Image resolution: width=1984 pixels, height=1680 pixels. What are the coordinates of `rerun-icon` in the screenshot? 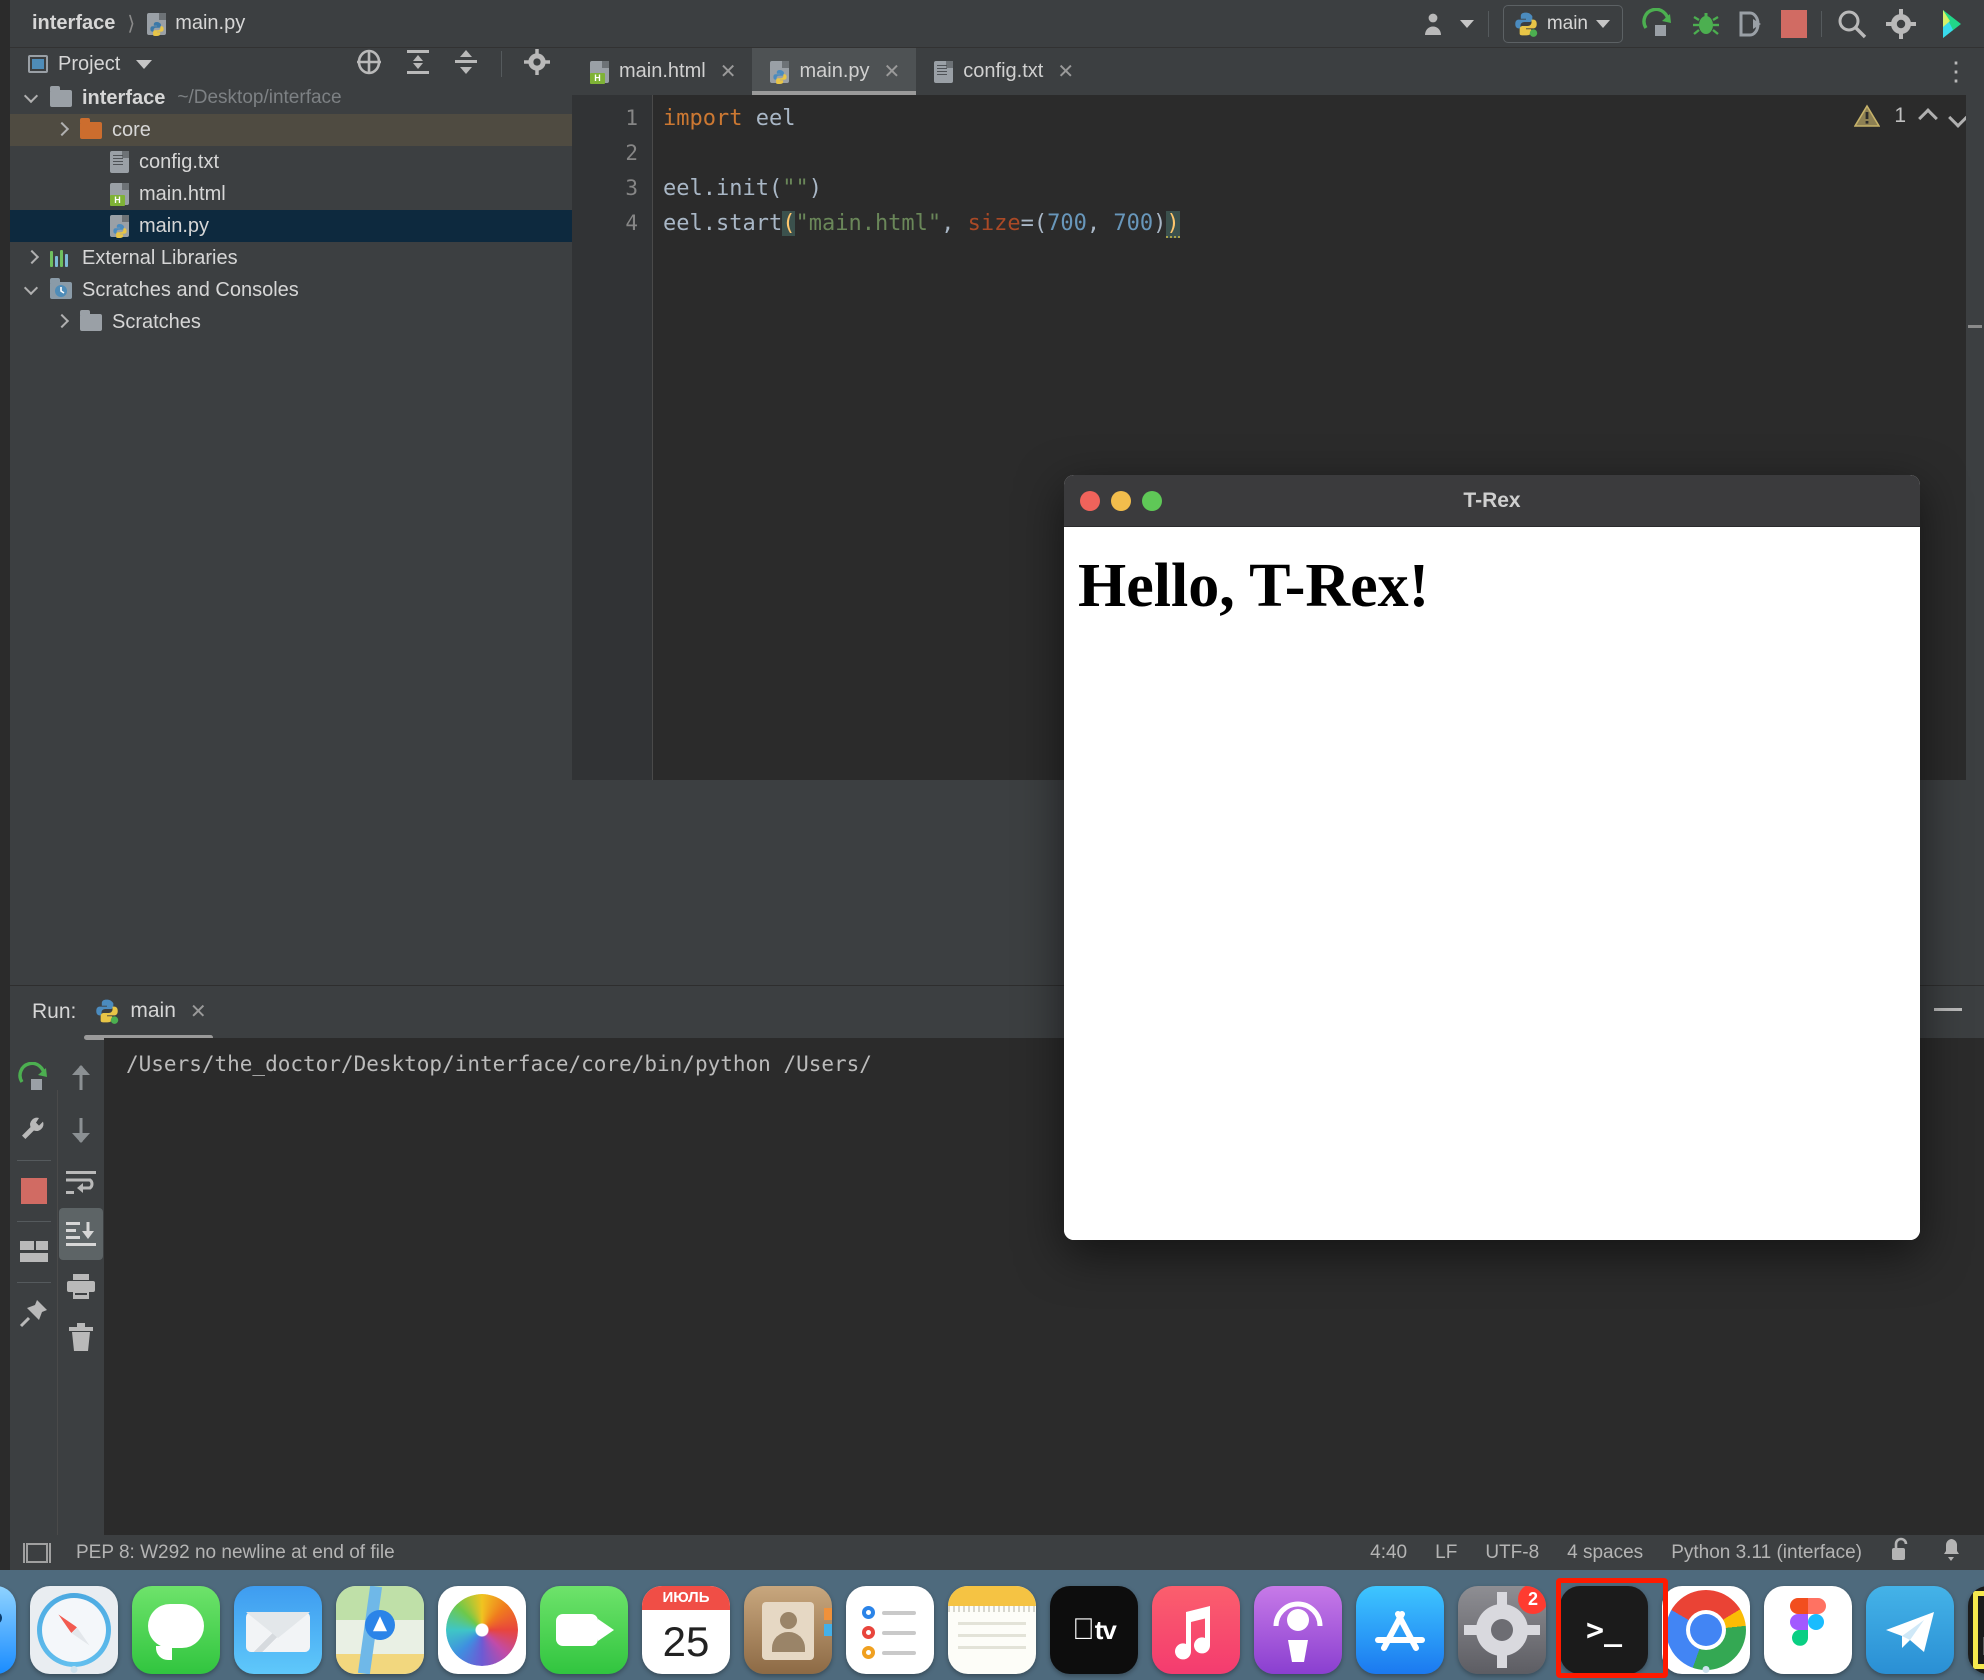 It's located at (34, 1078).